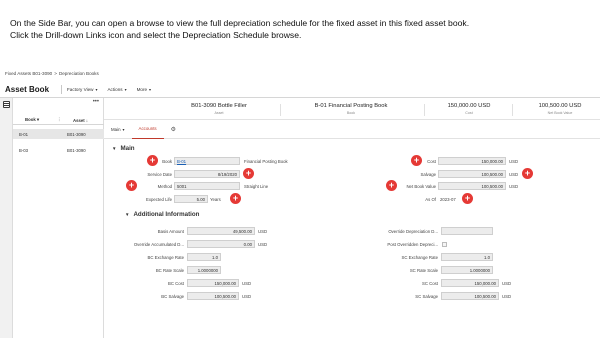  Describe the element at coordinates (213, 296) in the screenshot. I see `bc-salvage-field: 100,500.00` at that location.